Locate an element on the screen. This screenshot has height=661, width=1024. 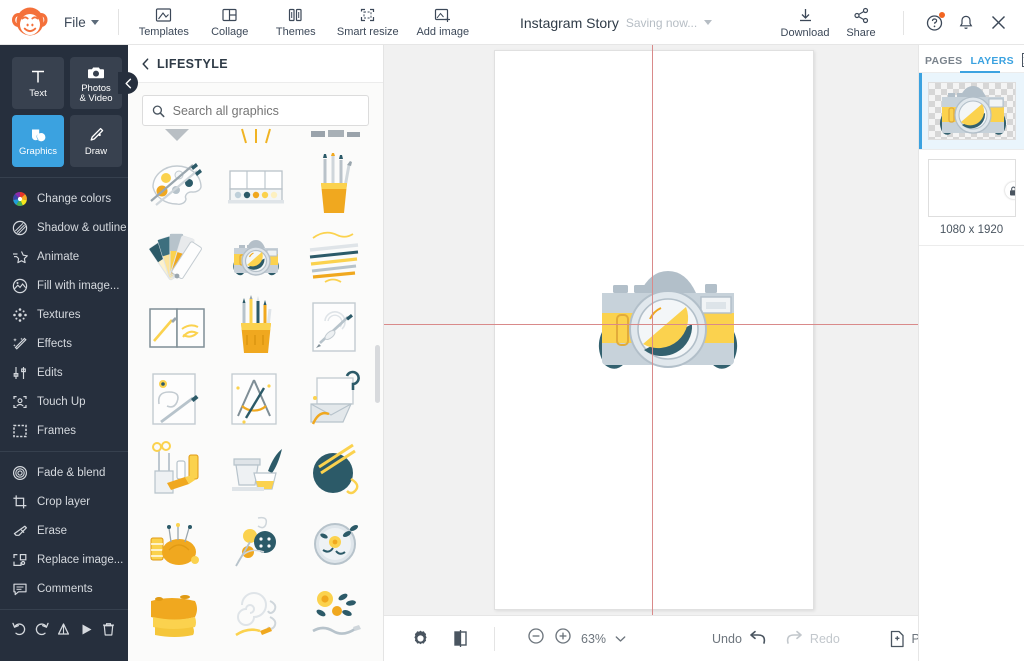
tab-pages: PAGES is located at coordinates (943, 59).